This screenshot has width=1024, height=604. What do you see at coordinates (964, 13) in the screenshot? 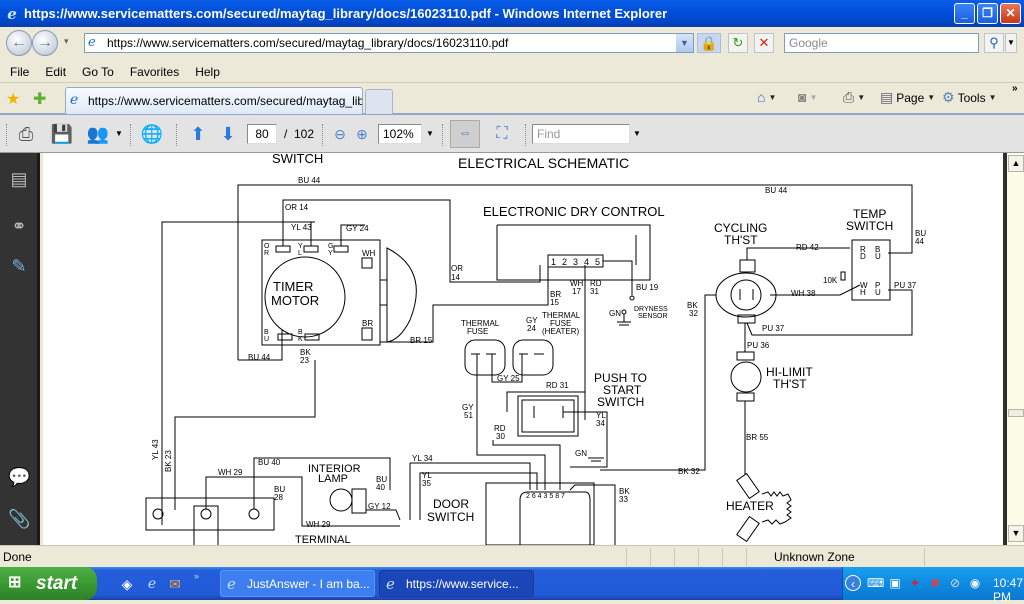
I see `minimize-button: _` at bounding box center [964, 13].